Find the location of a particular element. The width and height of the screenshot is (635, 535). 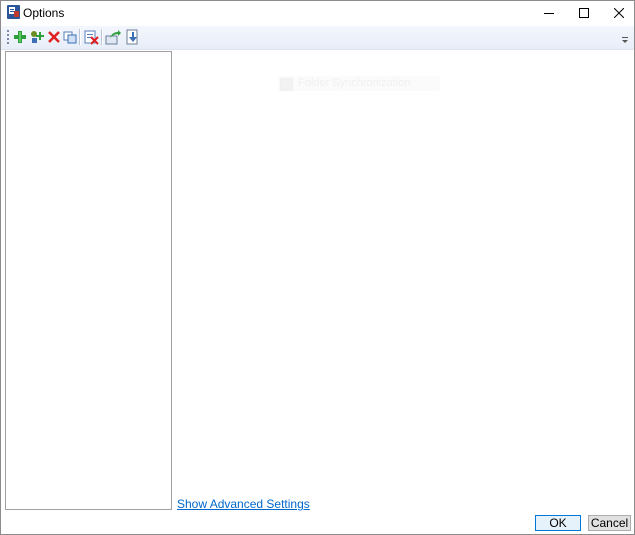

maximize-icon is located at coordinates (584, 13).